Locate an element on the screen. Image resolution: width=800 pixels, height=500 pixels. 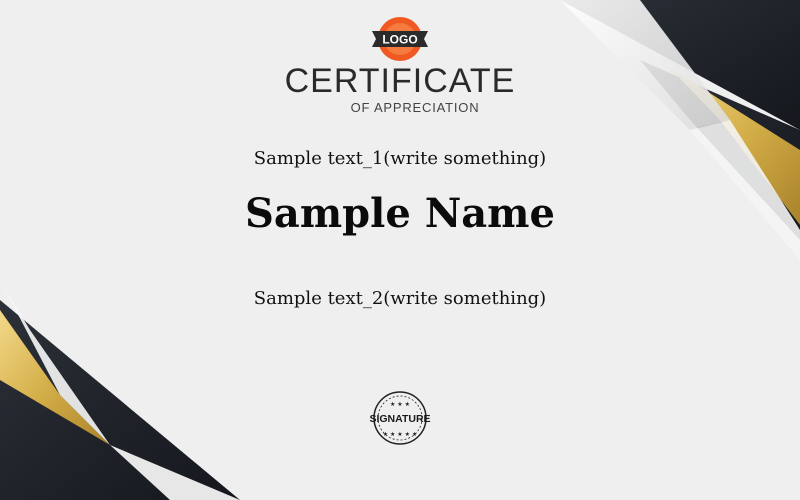
signature-seal-icon: SIGNATURE ★ ★ ★ ★ ★ ★ ★ ★ is located at coordinates (400, 418).